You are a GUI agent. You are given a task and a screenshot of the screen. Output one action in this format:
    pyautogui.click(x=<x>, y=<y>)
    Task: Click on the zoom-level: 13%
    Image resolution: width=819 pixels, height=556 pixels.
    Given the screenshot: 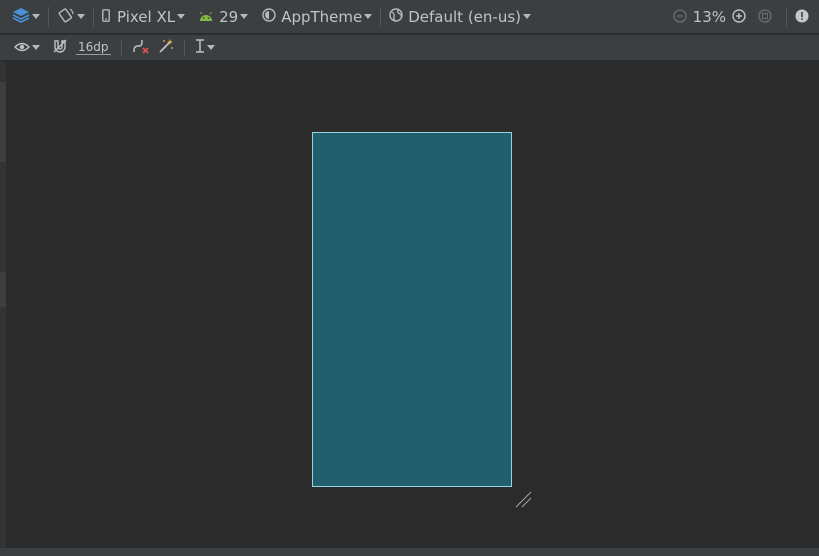 What is the action you would take?
    pyautogui.click(x=709, y=17)
    